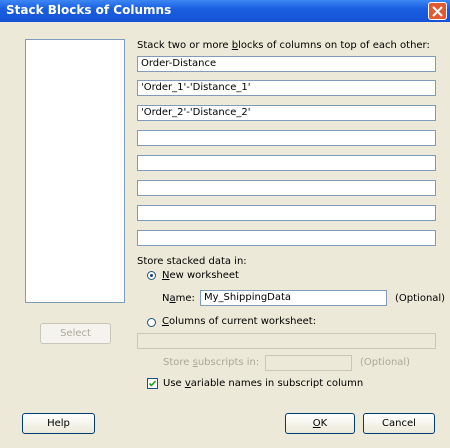 This screenshot has height=448, width=450. I want to click on current-worksheet-field, so click(286, 341).